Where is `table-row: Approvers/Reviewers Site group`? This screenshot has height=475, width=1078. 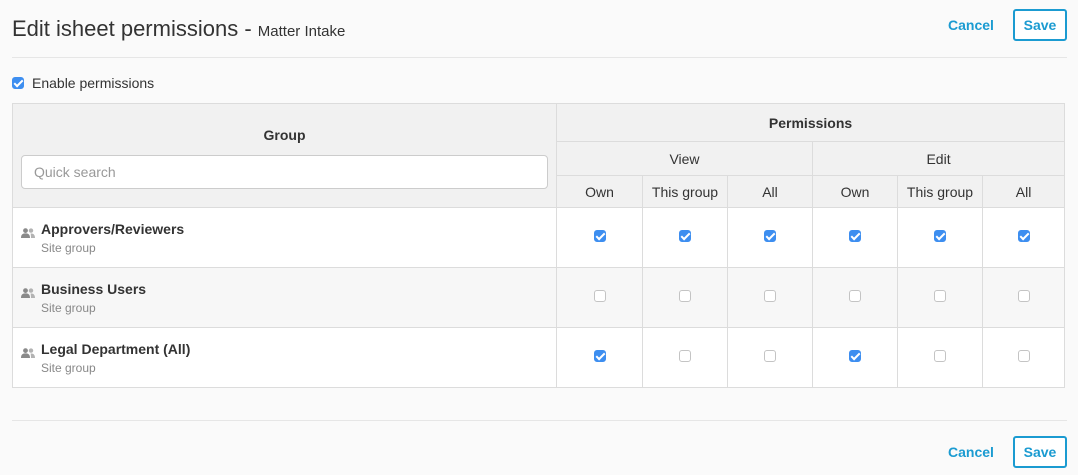
table-row: Approvers/Reviewers Site group is located at coordinates (539, 237).